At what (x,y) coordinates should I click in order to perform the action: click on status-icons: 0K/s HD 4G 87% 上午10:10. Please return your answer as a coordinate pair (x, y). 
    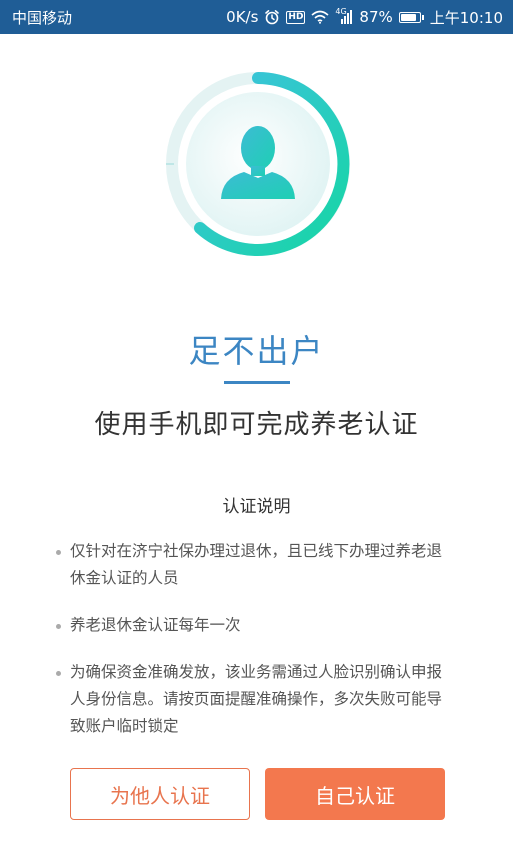
    Looking at the image, I should click on (364, 17).